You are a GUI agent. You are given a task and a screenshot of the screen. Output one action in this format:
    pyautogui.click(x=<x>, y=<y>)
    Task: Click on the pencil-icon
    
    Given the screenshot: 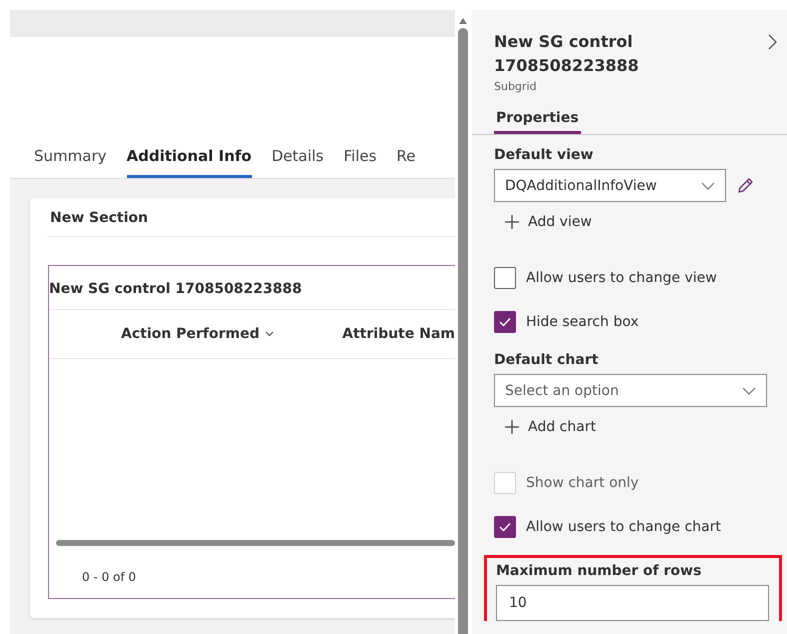 What is the action you would take?
    pyautogui.click(x=745, y=185)
    